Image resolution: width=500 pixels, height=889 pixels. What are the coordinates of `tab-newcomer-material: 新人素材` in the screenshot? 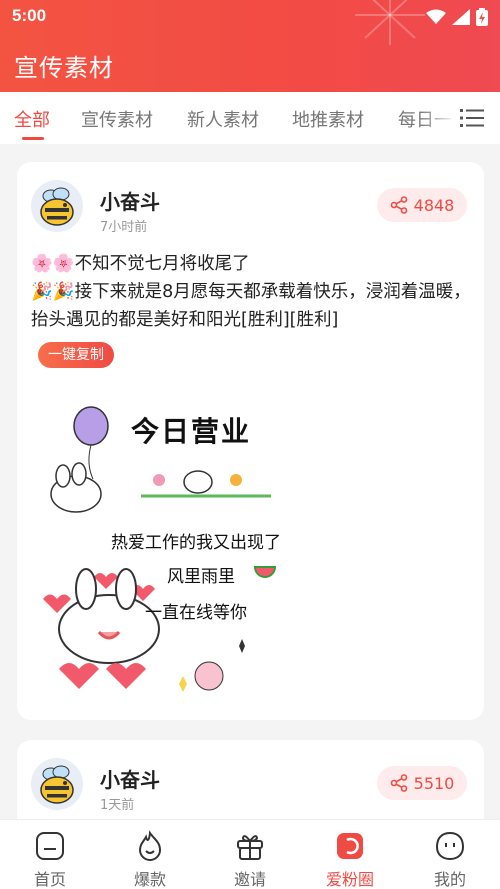 It's located at (223, 119).